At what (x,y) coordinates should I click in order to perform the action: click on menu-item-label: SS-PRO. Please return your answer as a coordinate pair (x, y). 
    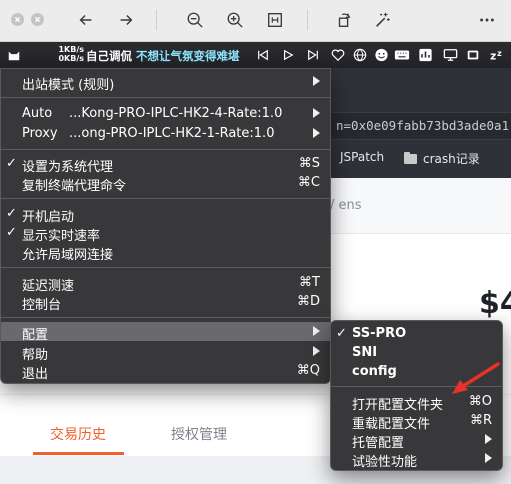
    Looking at the image, I should click on (379, 333).